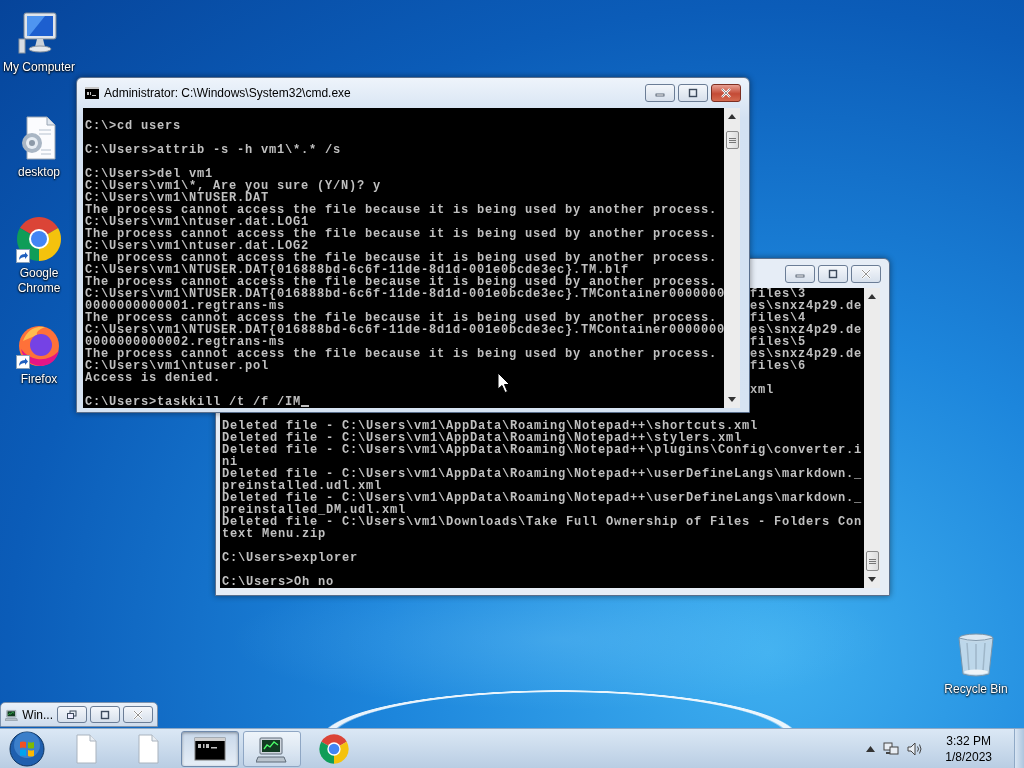  What do you see at coordinates (185, 306) in the screenshot?
I see `console-line: 0000000000001.regtrans-ms` at bounding box center [185, 306].